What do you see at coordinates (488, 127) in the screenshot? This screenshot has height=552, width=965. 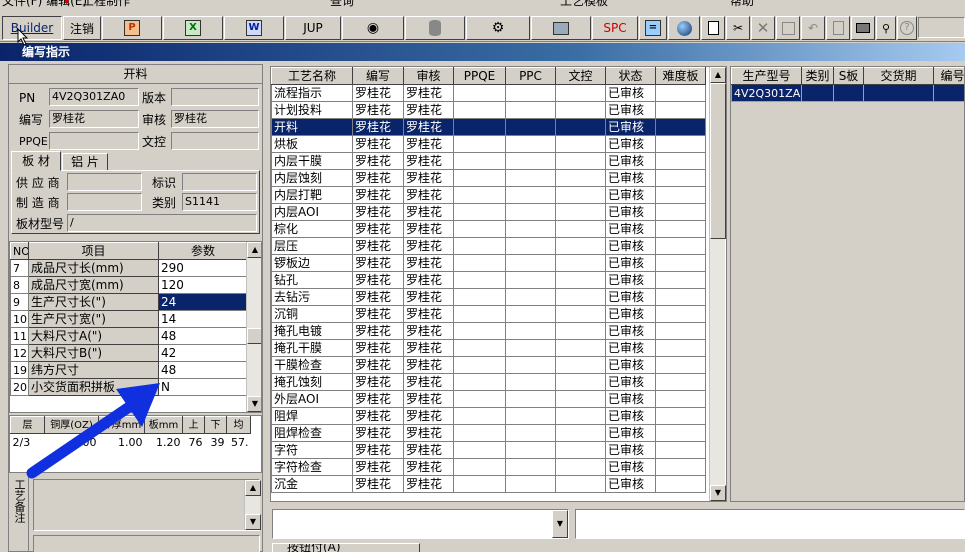 I see `process-row: 开料 罗桂花 罗桂花 已审核` at bounding box center [488, 127].